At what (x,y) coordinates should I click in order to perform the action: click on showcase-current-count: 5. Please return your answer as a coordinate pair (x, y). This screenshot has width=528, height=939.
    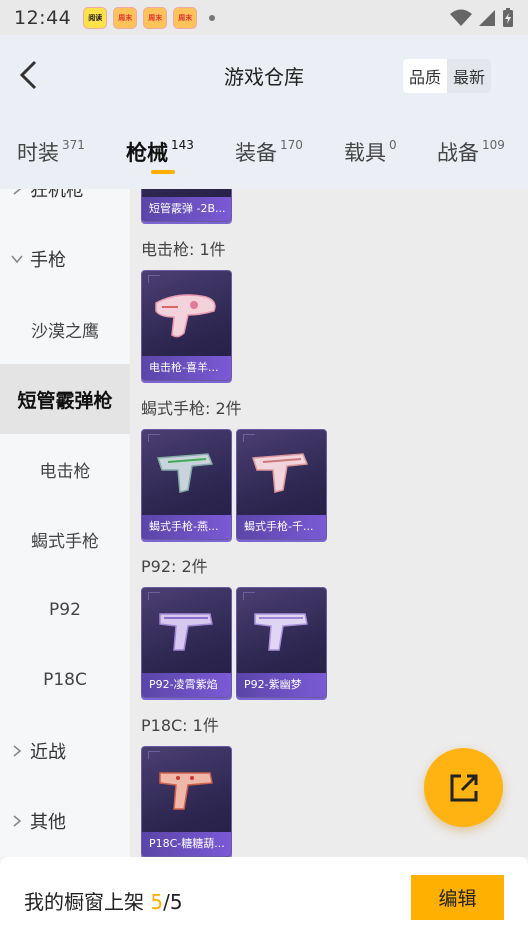
    Looking at the image, I should click on (157, 902).